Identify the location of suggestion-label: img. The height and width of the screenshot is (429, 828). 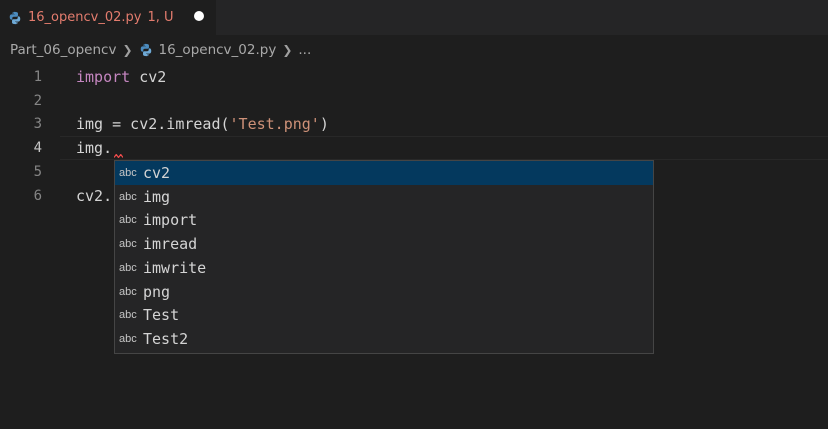
(157, 197).